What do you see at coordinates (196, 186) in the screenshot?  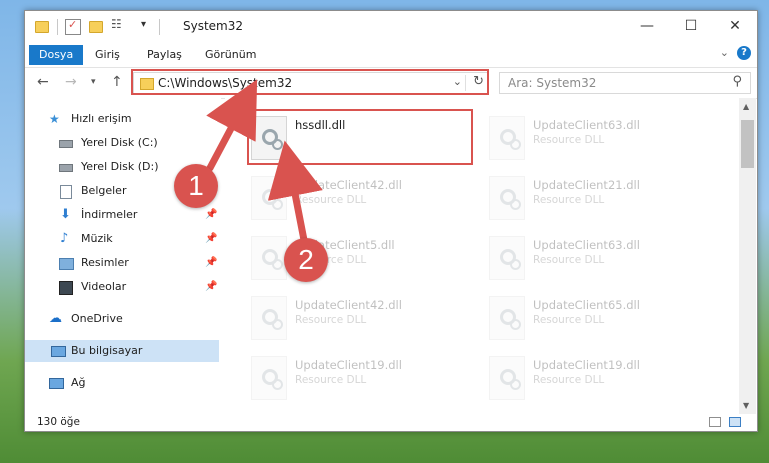 I see `step-1-badge: 1` at bounding box center [196, 186].